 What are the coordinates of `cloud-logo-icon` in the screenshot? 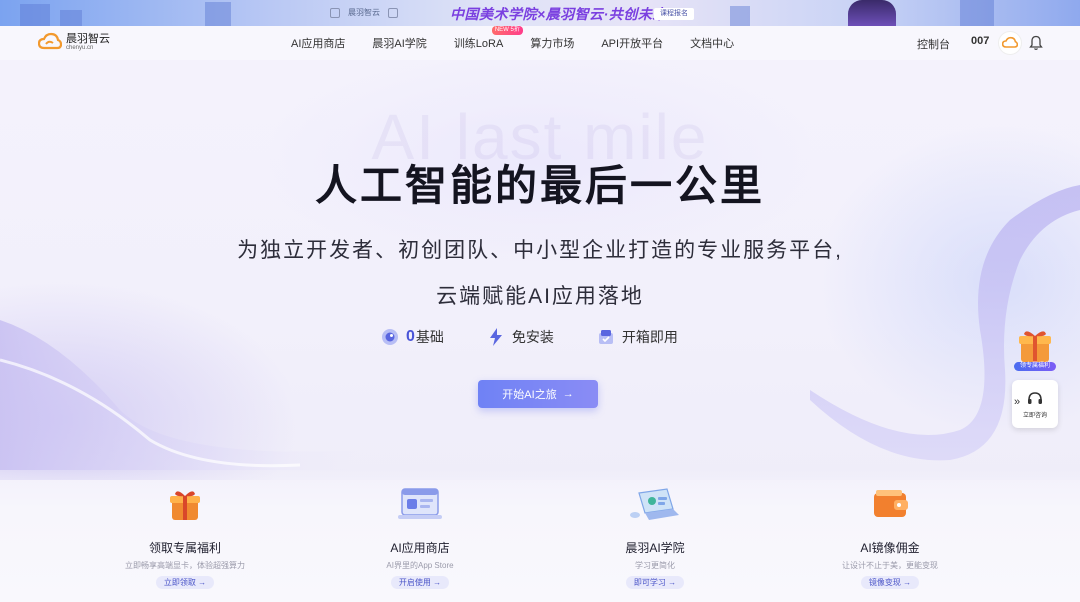 It's located at (50, 41).